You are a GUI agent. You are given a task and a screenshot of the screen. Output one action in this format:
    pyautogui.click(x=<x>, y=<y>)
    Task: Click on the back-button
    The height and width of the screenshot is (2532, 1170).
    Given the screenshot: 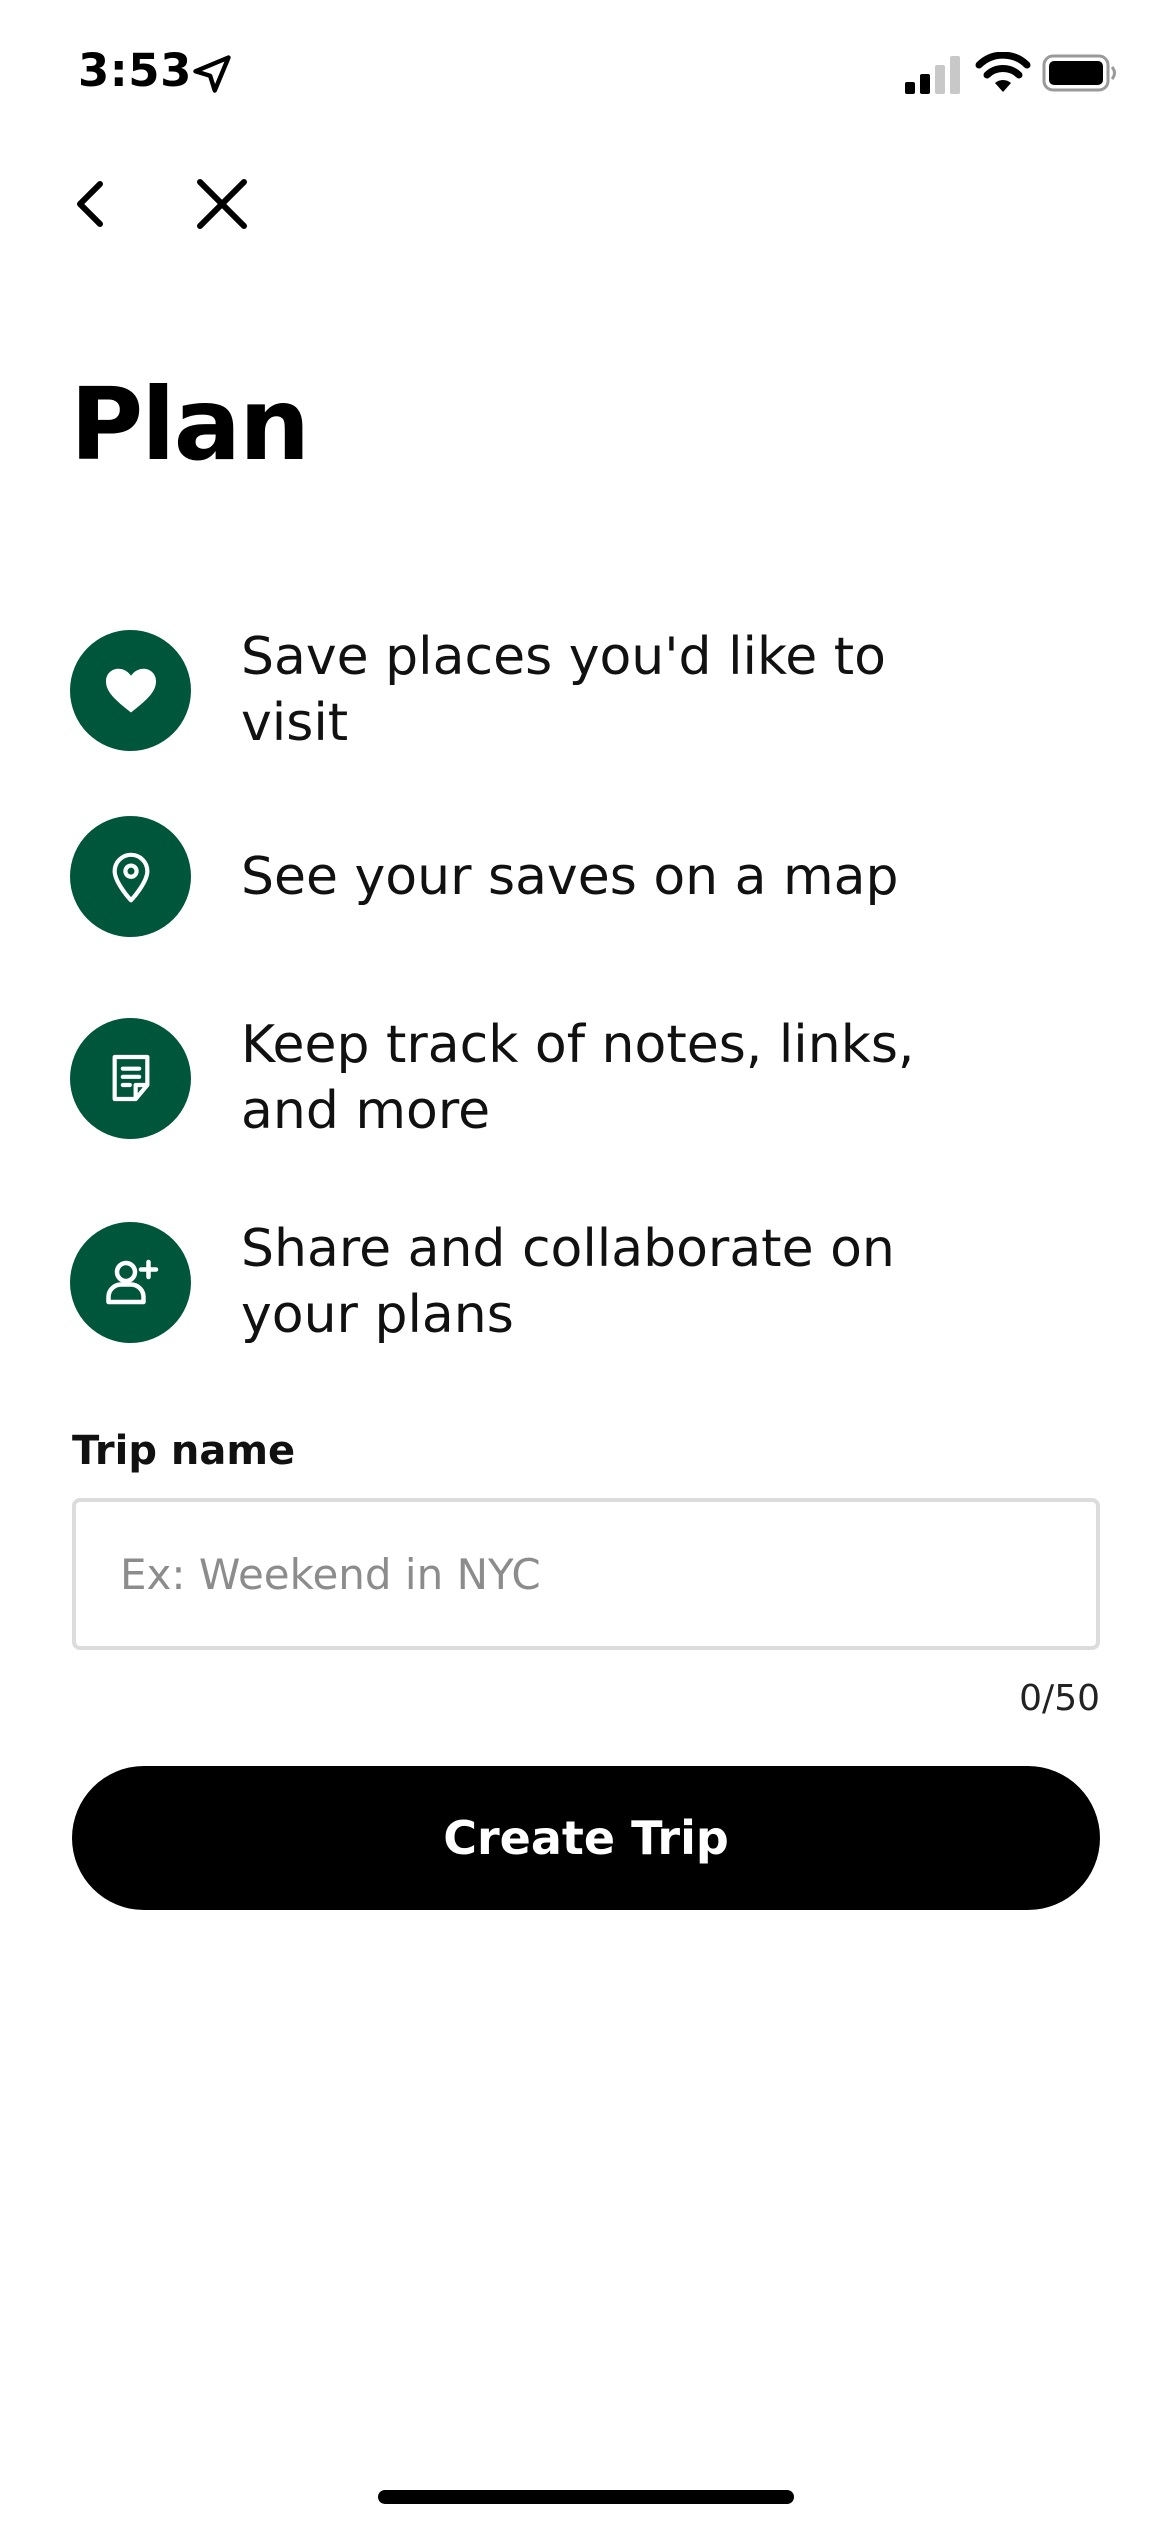 What is the action you would take?
    pyautogui.click(x=92, y=204)
    